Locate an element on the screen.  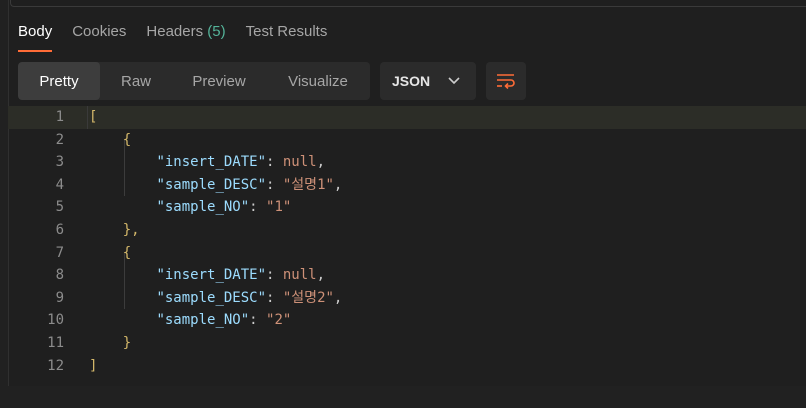
headers-count-badge: (5) is located at coordinates (216, 31).